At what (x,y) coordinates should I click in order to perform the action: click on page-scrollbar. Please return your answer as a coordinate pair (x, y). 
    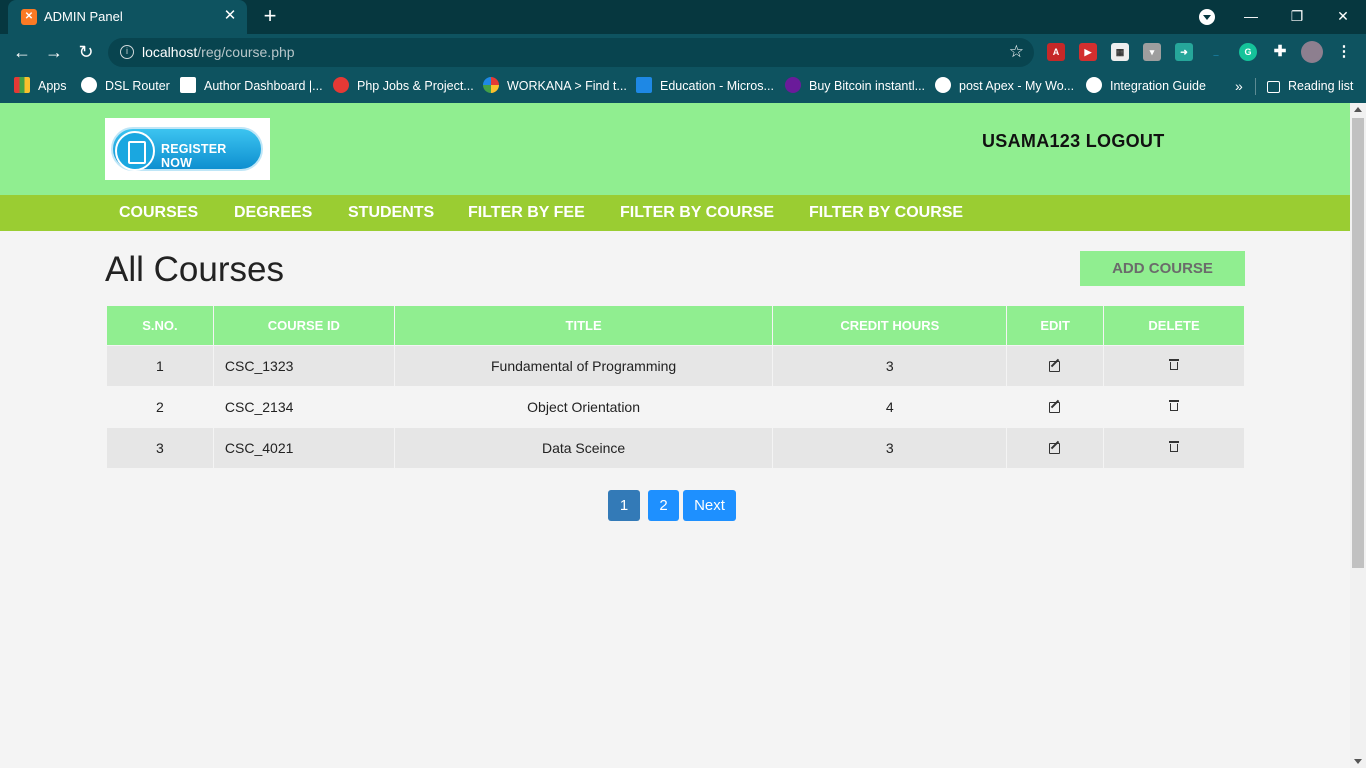
    Looking at the image, I should click on (1358, 435).